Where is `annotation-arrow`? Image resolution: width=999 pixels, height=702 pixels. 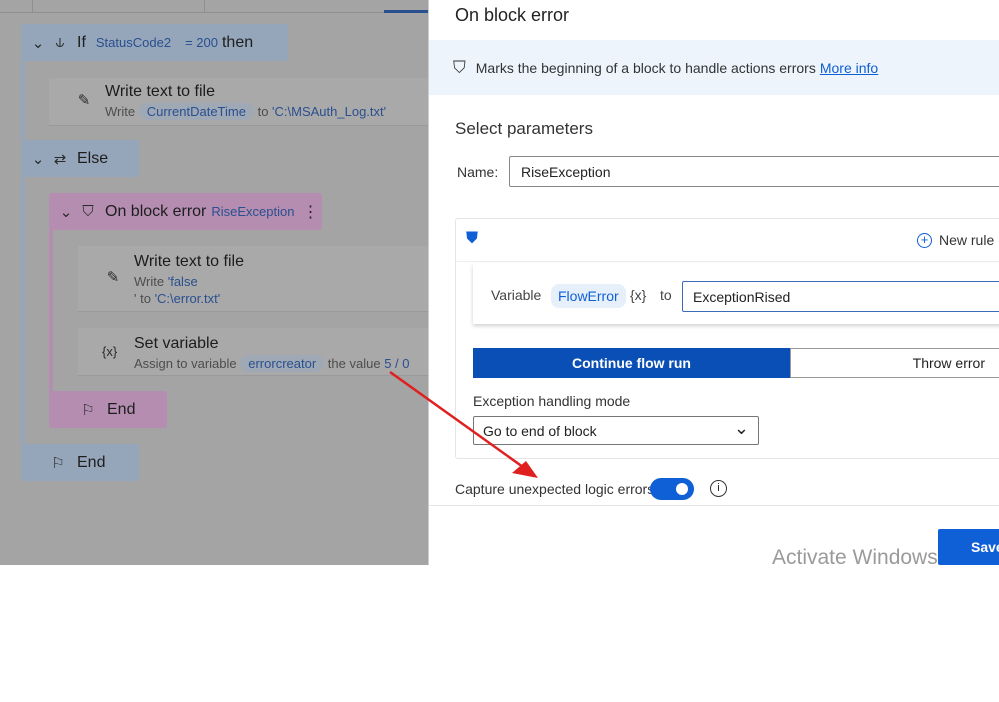
annotation-arrow is located at coordinates (463, 424).